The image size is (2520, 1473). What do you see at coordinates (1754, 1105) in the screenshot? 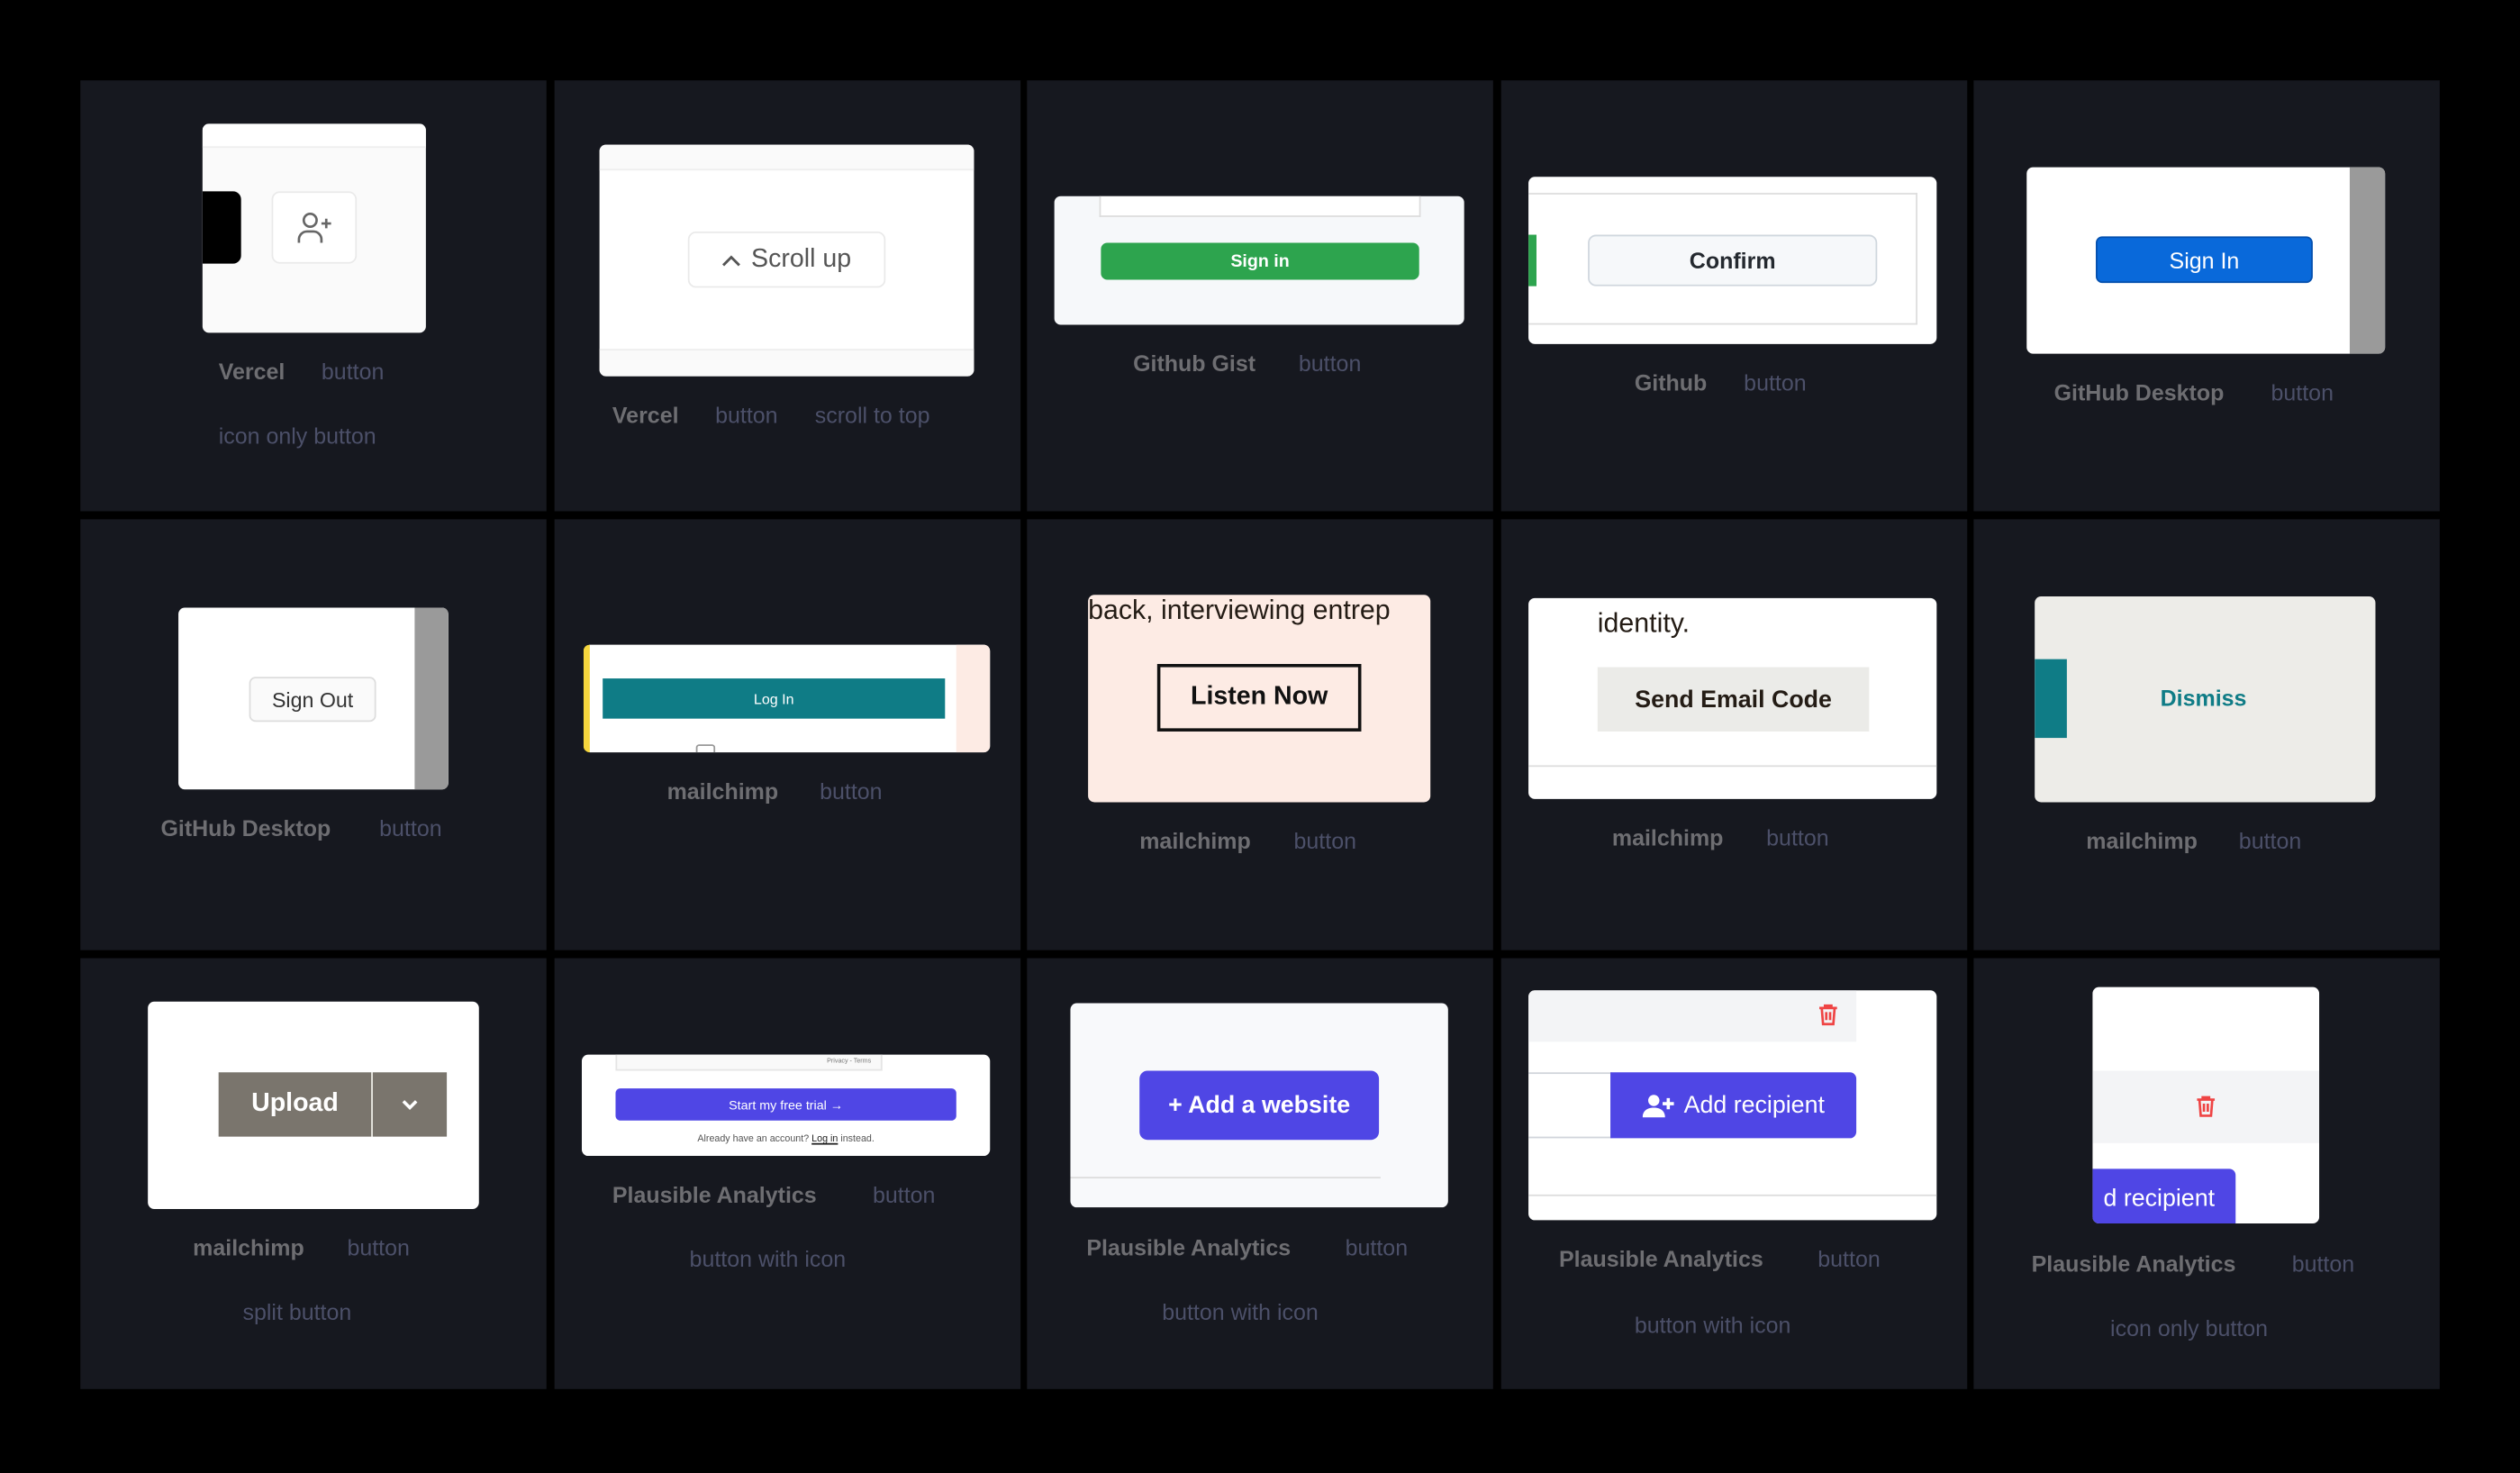
I see `button-label: Add recipient` at bounding box center [1754, 1105].